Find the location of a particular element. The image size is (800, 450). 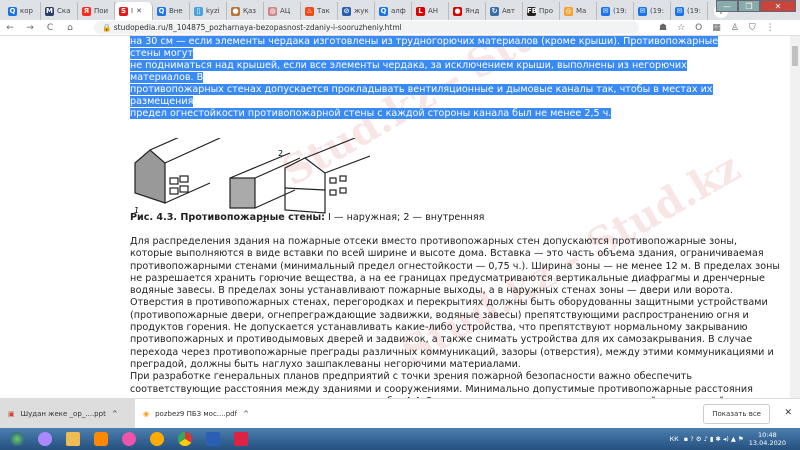

toolbar-extension-icon: ☆ is located at coordinates (681, 28).